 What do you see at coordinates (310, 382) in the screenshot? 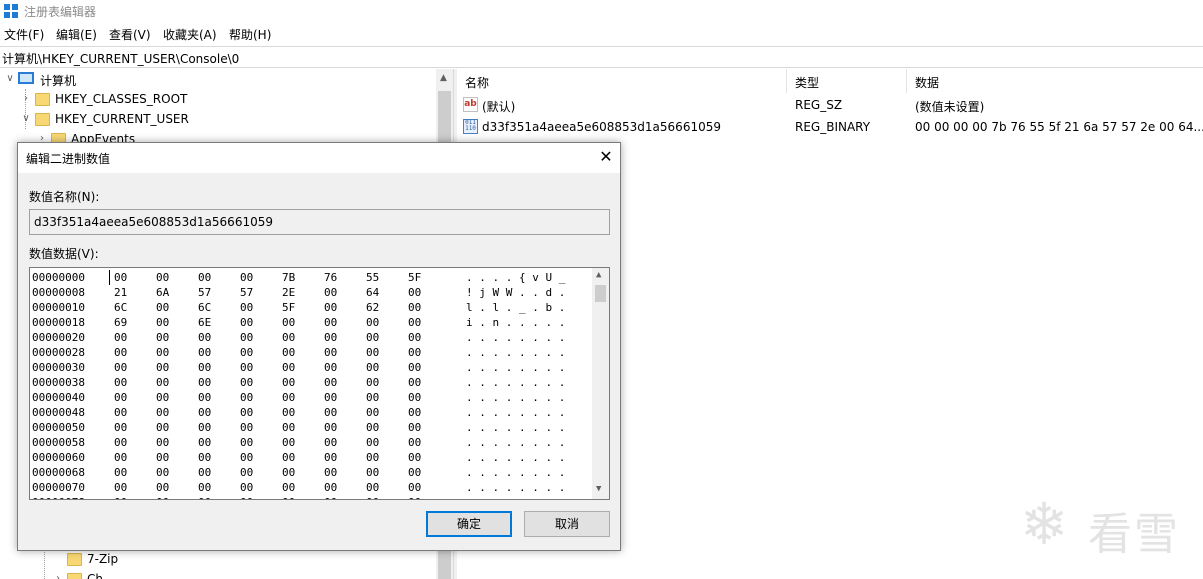
I see `hex-row: 00000038 00 00 00 00 00 00 00 00 . . . . . . . .` at bounding box center [310, 382].